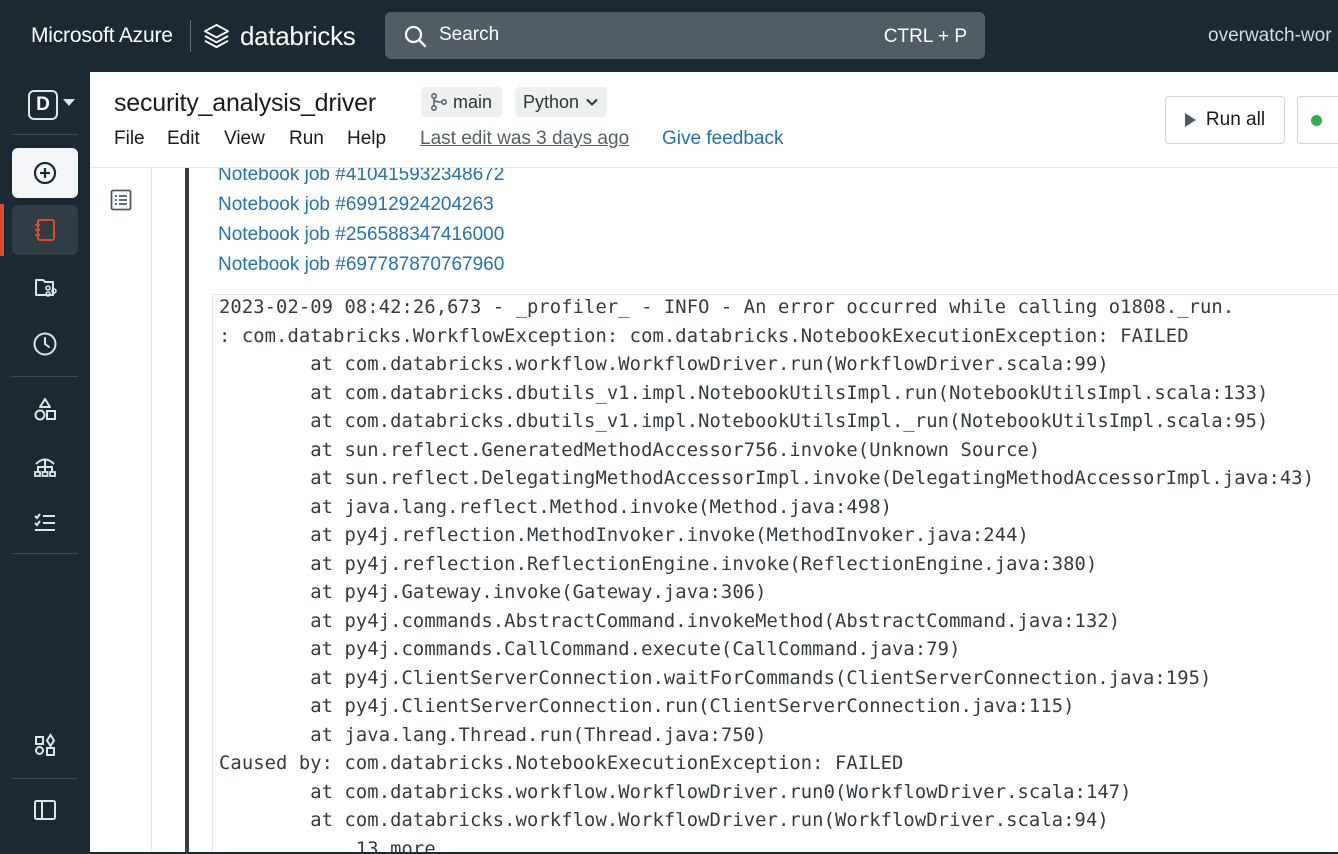  What do you see at coordinates (361, 265) in the screenshot?
I see `notebook-job-link: Notebook job #697787870767960` at bounding box center [361, 265].